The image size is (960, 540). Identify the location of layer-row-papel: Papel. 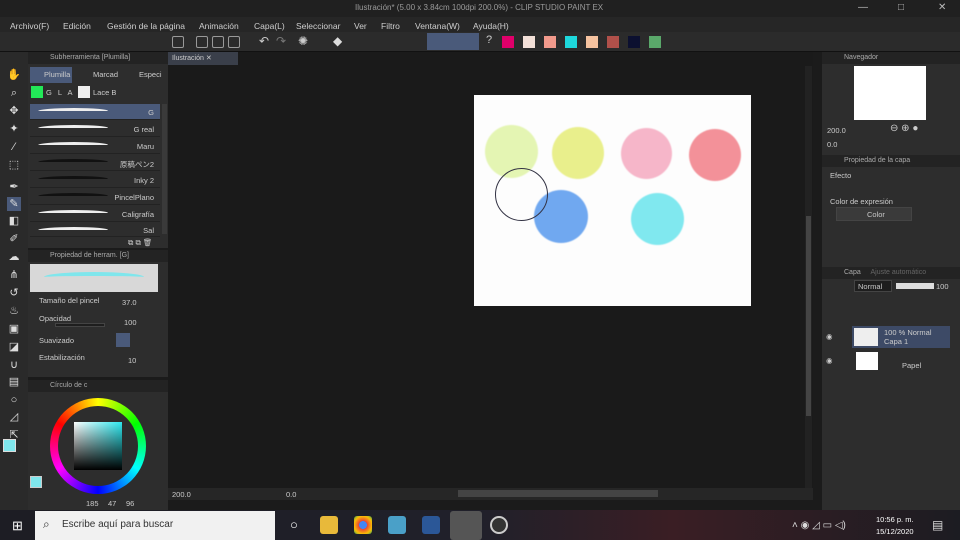
(901, 361).